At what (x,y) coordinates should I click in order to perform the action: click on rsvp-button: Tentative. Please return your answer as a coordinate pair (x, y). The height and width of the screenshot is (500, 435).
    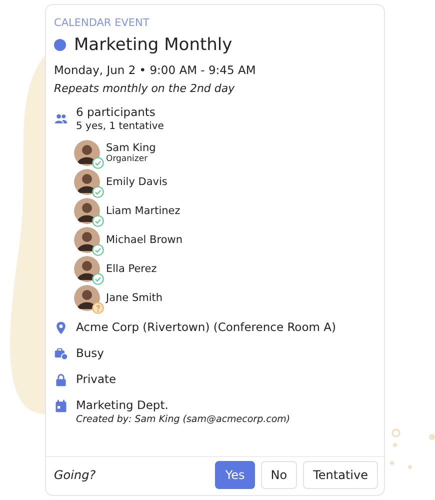
    Looking at the image, I should click on (340, 475).